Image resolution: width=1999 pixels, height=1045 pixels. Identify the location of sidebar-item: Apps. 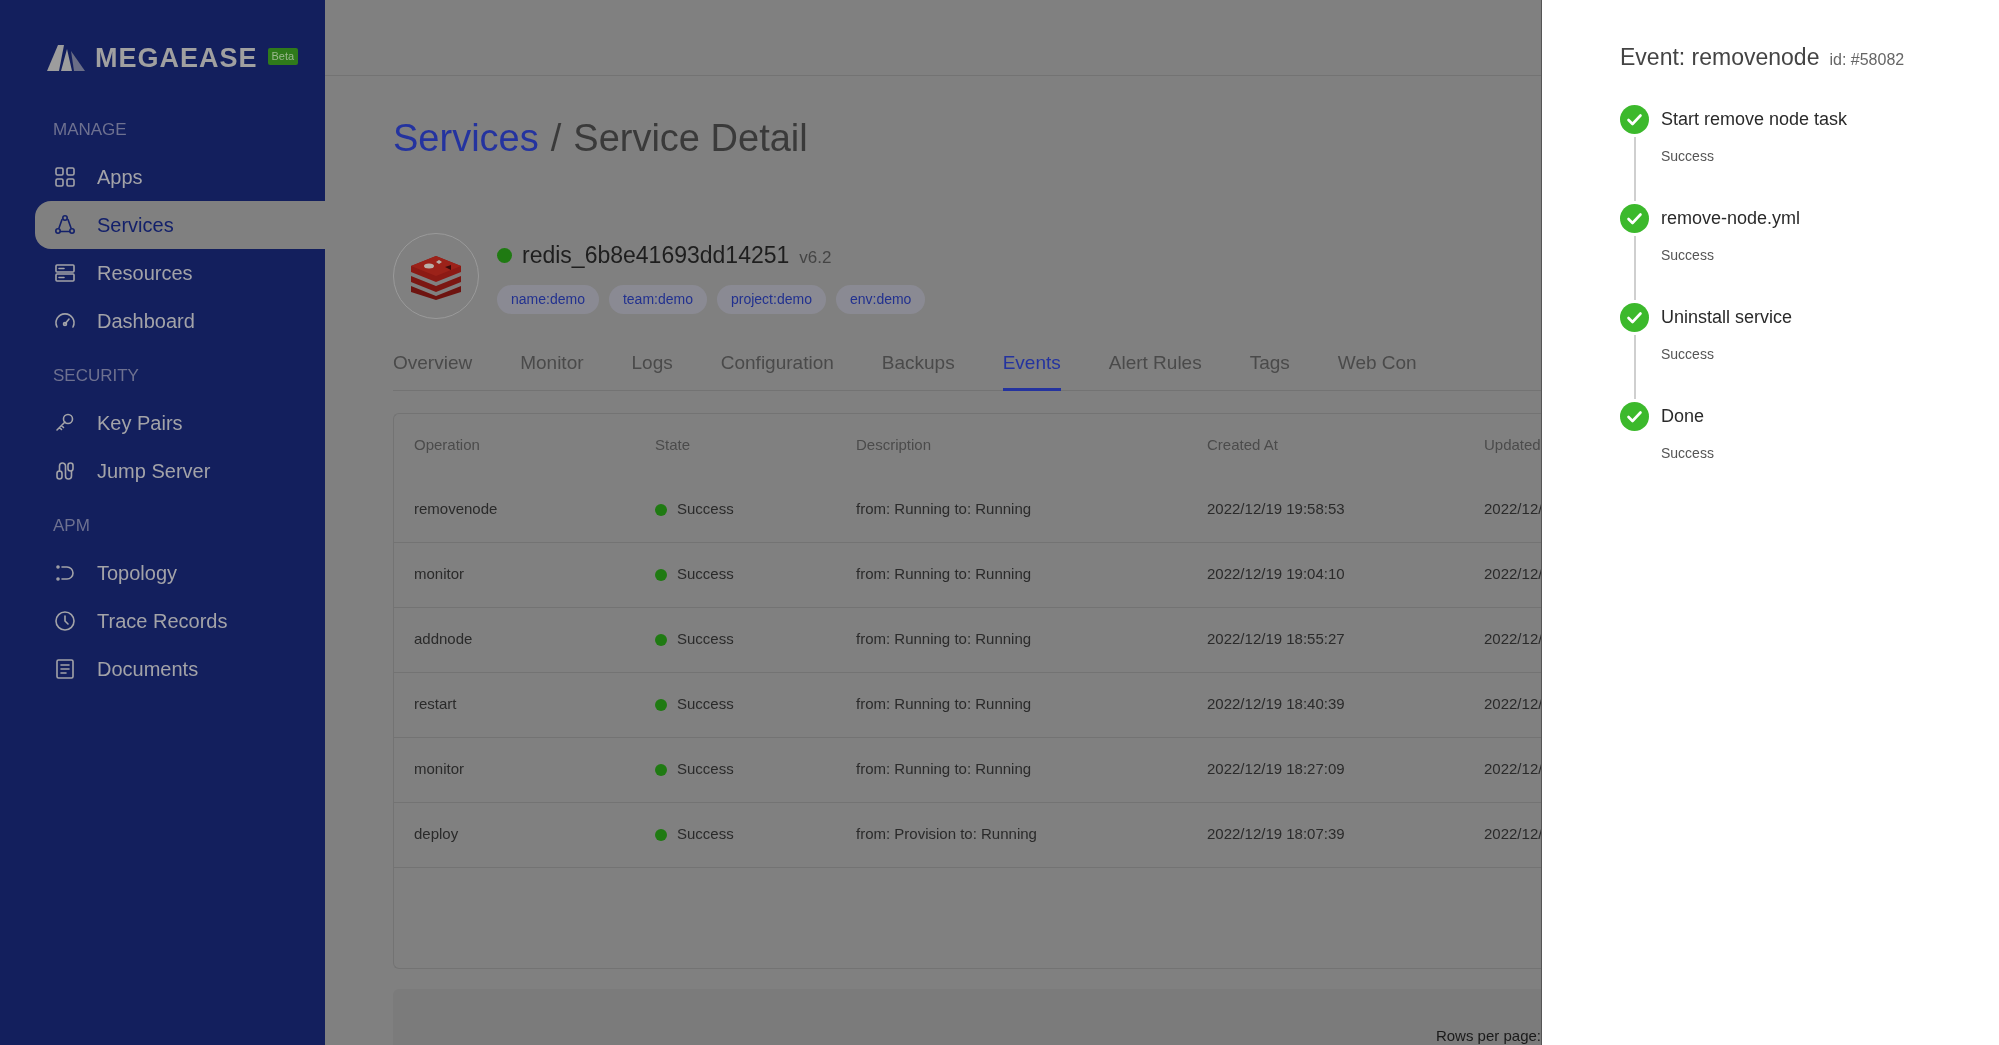
(180, 176).